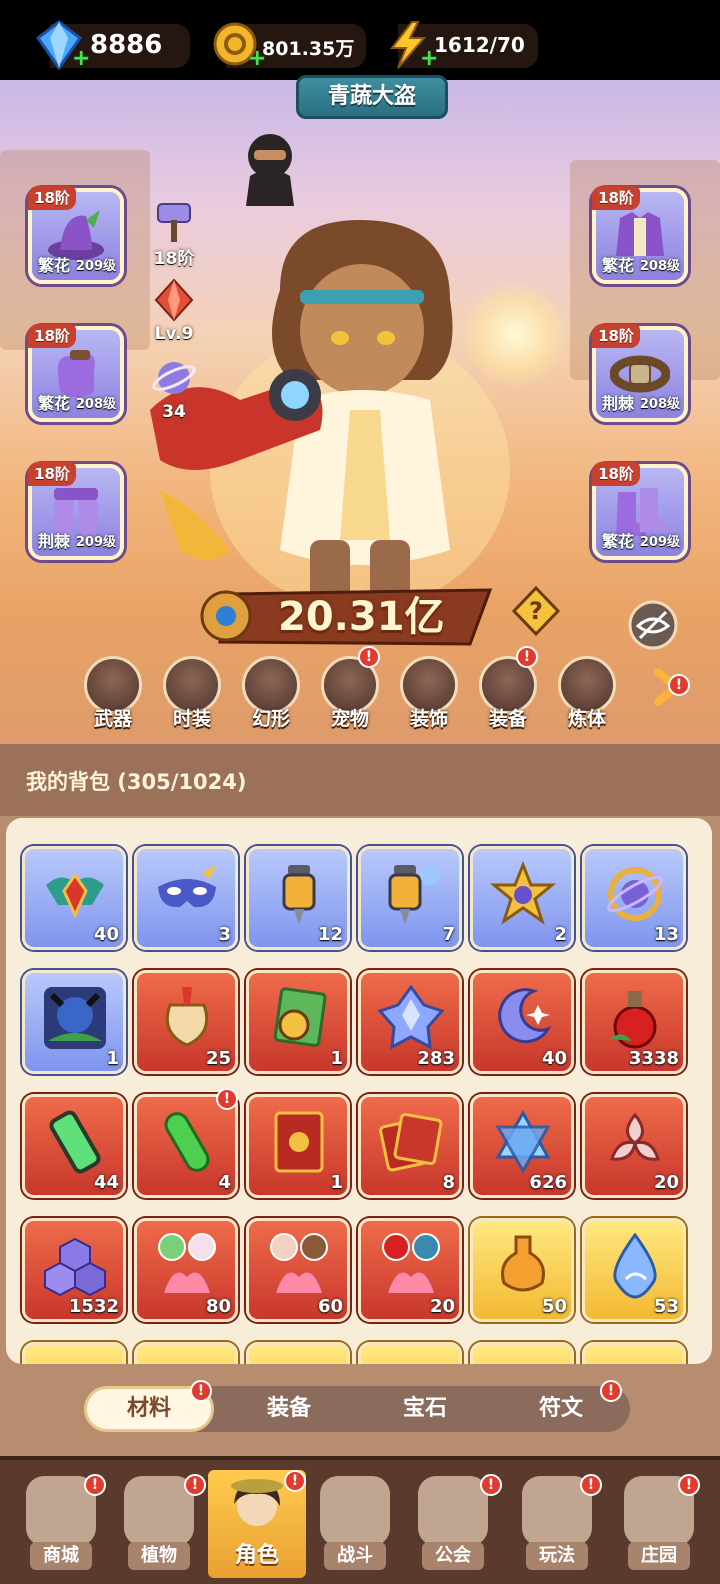  What do you see at coordinates (525, 1016) in the screenshot?
I see `moon-icon` at bounding box center [525, 1016].